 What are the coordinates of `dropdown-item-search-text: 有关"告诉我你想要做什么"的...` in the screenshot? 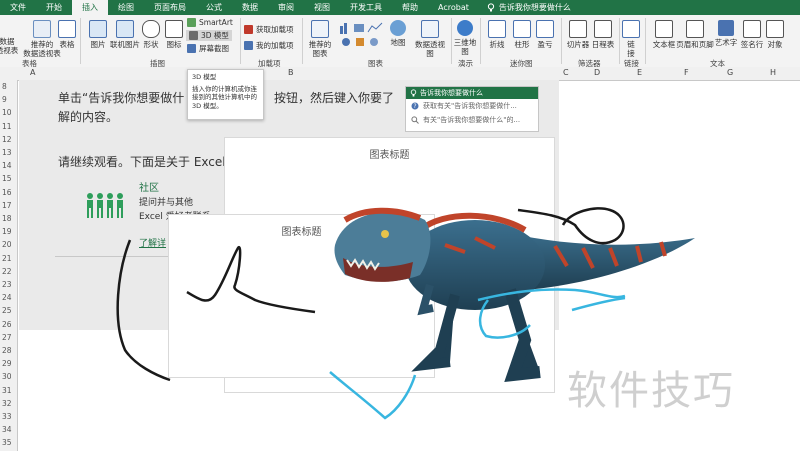 It's located at (472, 120).